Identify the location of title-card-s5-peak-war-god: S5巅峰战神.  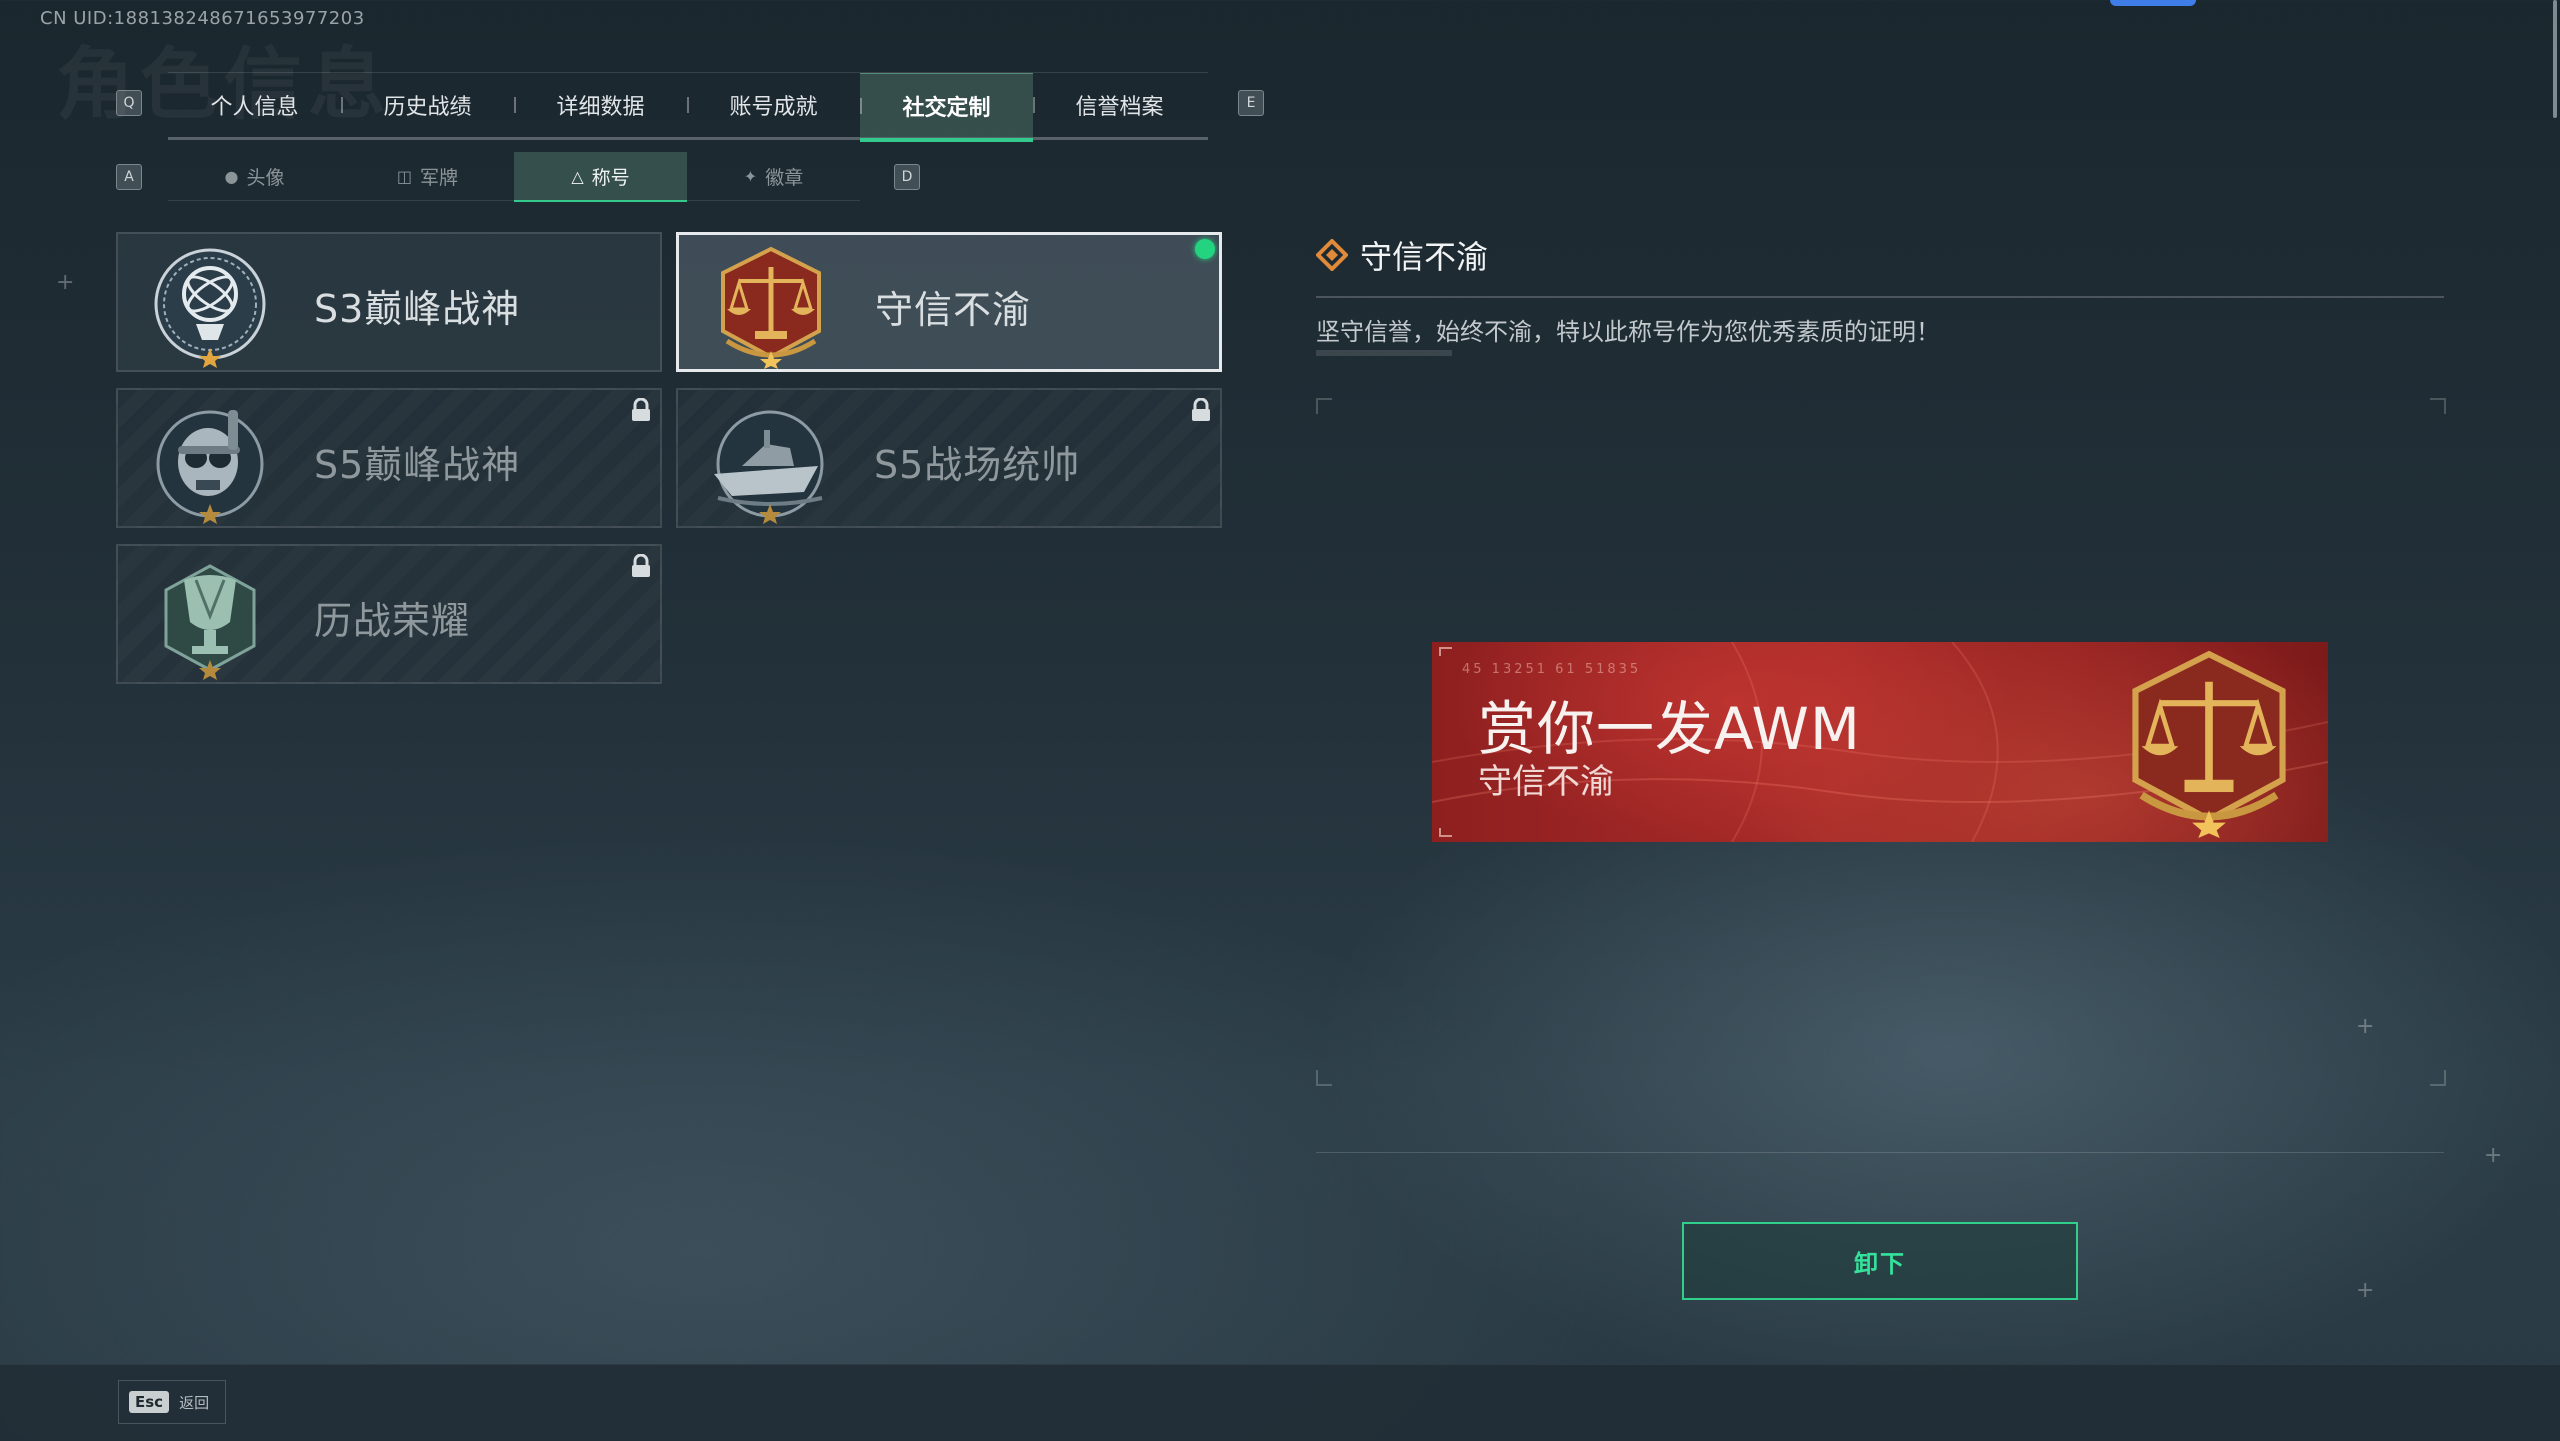
(389, 458).